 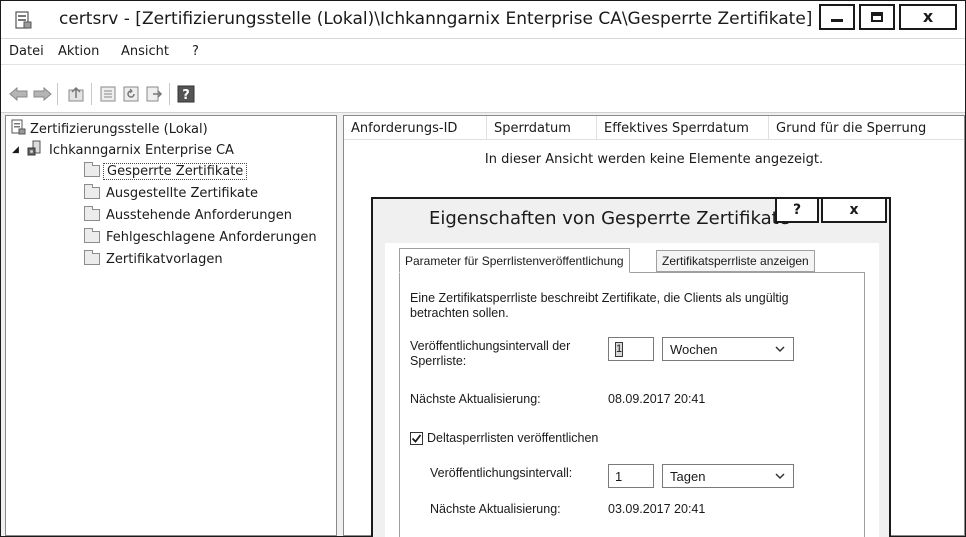 I want to click on interval-label-line2: Sperrliste:, so click(x=438, y=361).